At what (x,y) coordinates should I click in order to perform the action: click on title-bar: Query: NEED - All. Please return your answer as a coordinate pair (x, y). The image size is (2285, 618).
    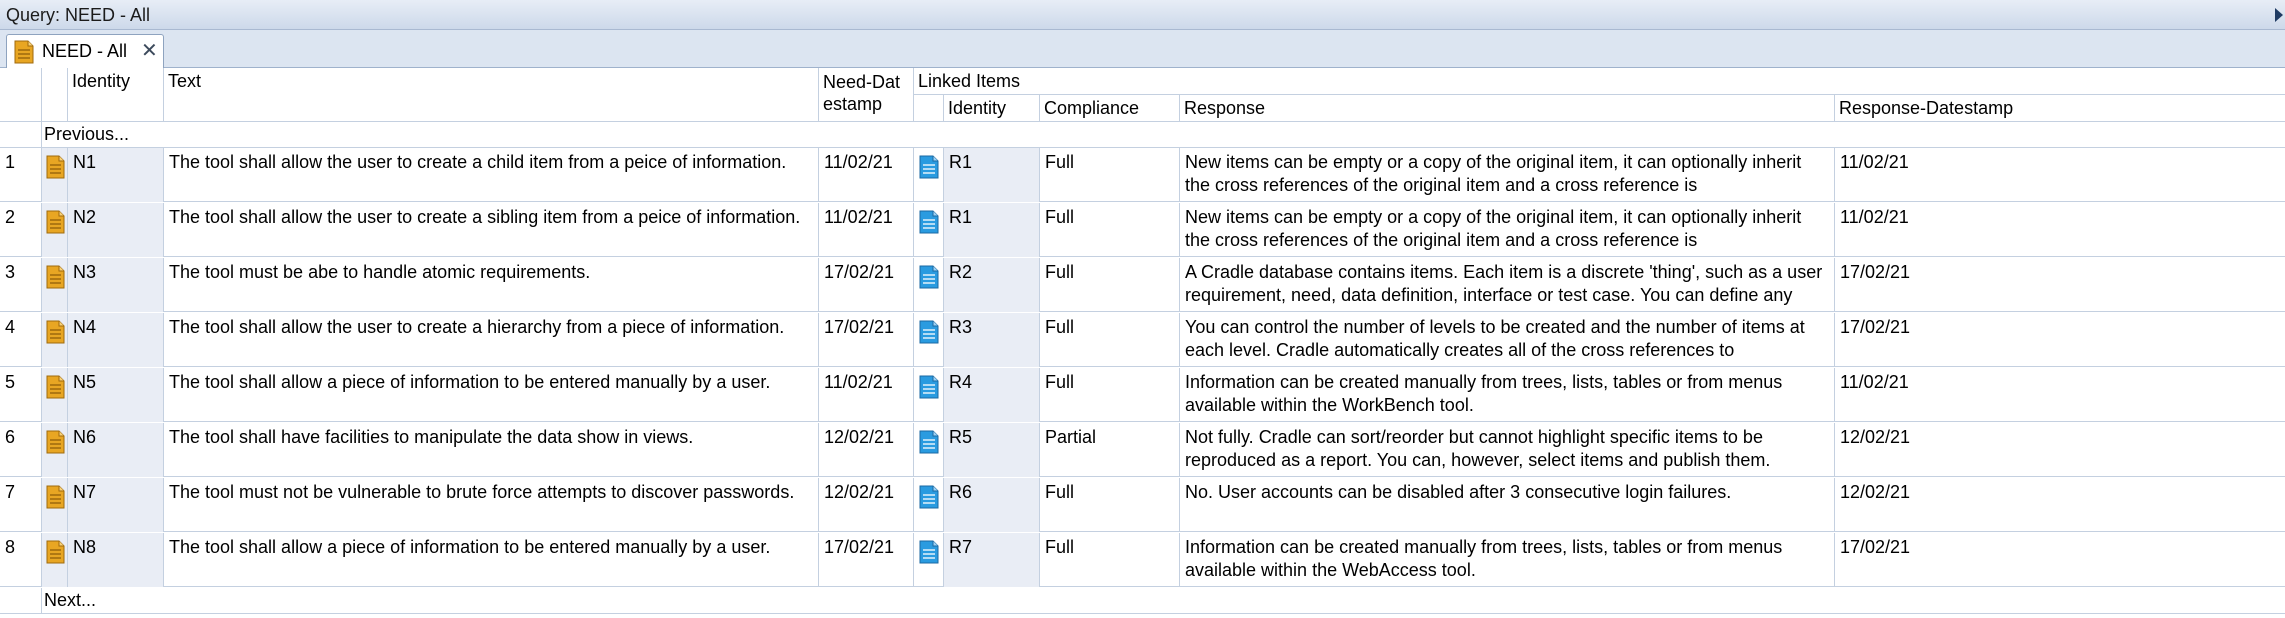
    Looking at the image, I should click on (1142, 15).